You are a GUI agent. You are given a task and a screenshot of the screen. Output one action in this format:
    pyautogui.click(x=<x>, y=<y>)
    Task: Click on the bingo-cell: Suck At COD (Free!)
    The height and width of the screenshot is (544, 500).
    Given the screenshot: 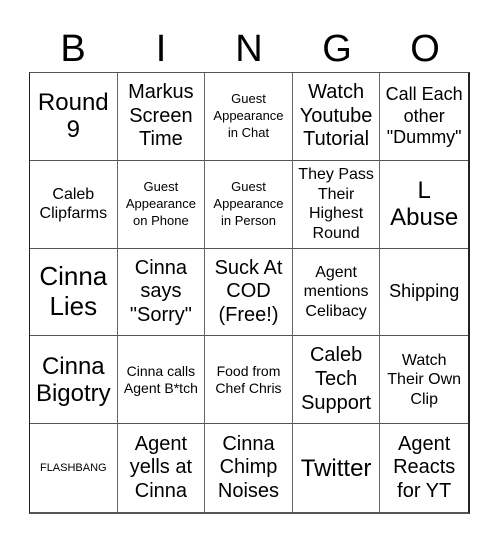 What is the action you would take?
    pyautogui.click(x=249, y=292)
    